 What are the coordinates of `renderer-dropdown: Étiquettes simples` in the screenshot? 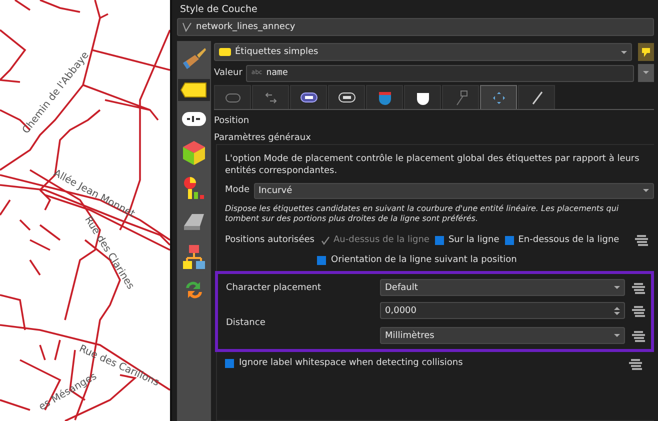 It's located at (423, 52).